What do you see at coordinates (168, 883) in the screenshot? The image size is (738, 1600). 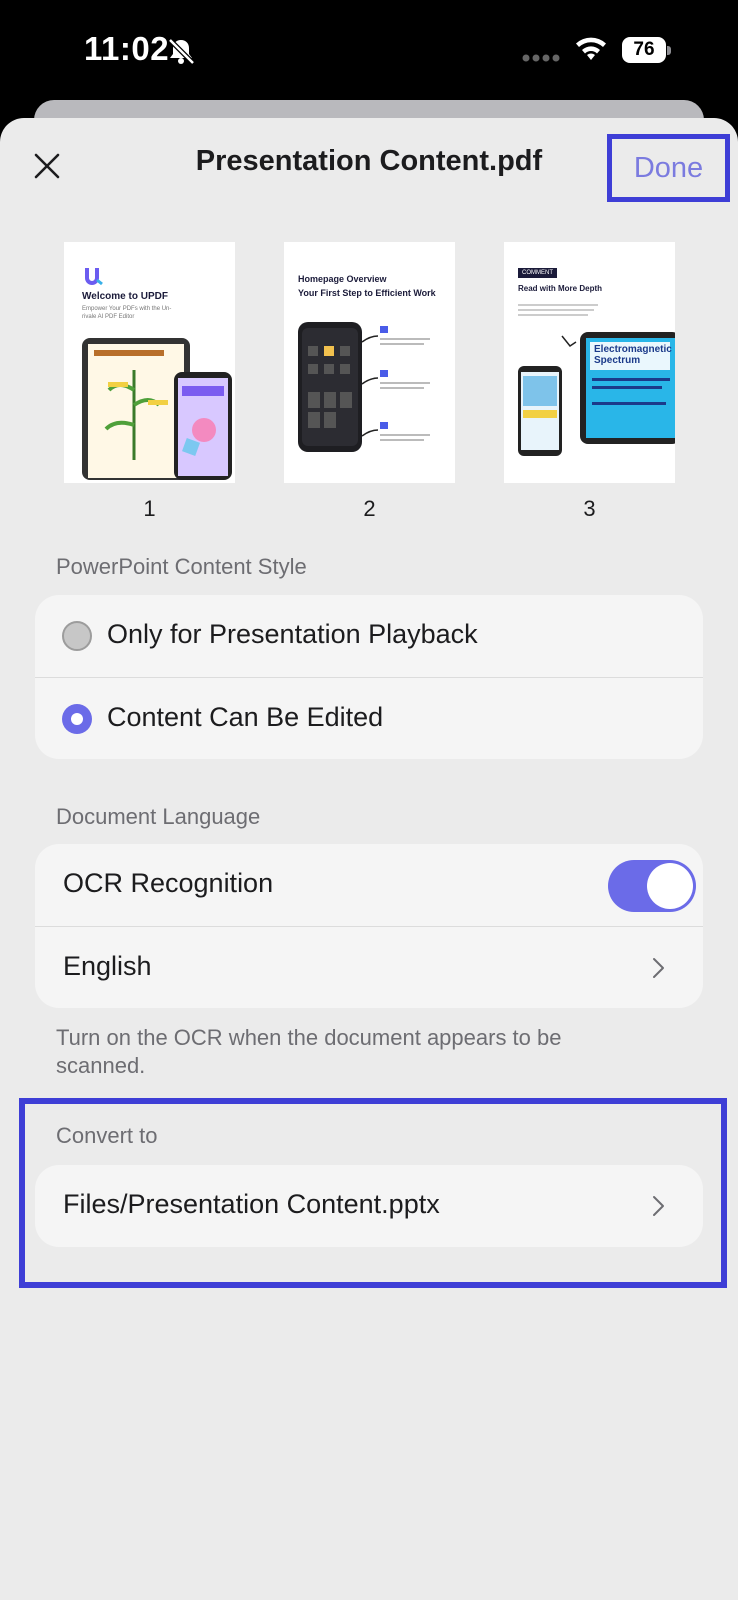 I see `ocr-label: OCR Recognition` at bounding box center [168, 883].